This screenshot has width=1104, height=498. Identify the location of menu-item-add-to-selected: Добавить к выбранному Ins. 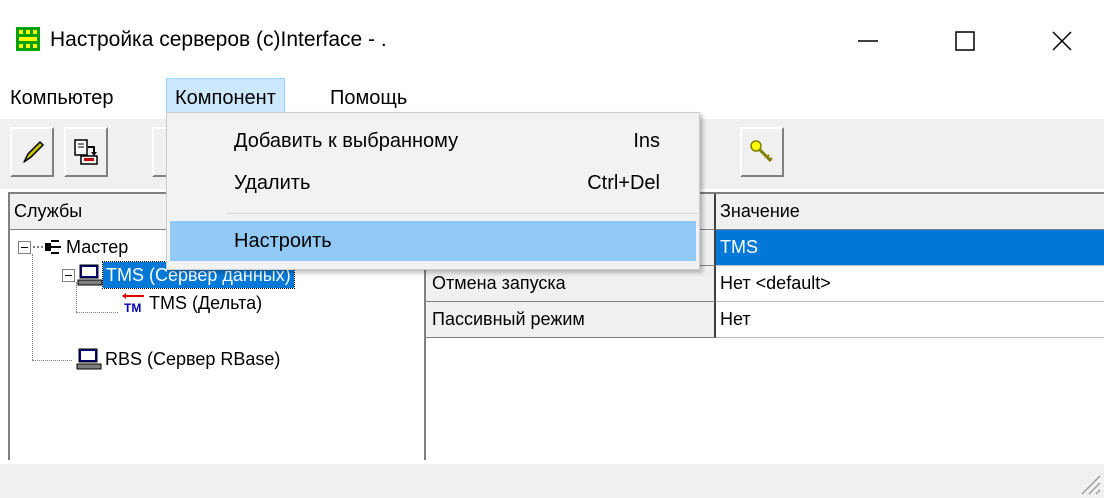
(433, 141).